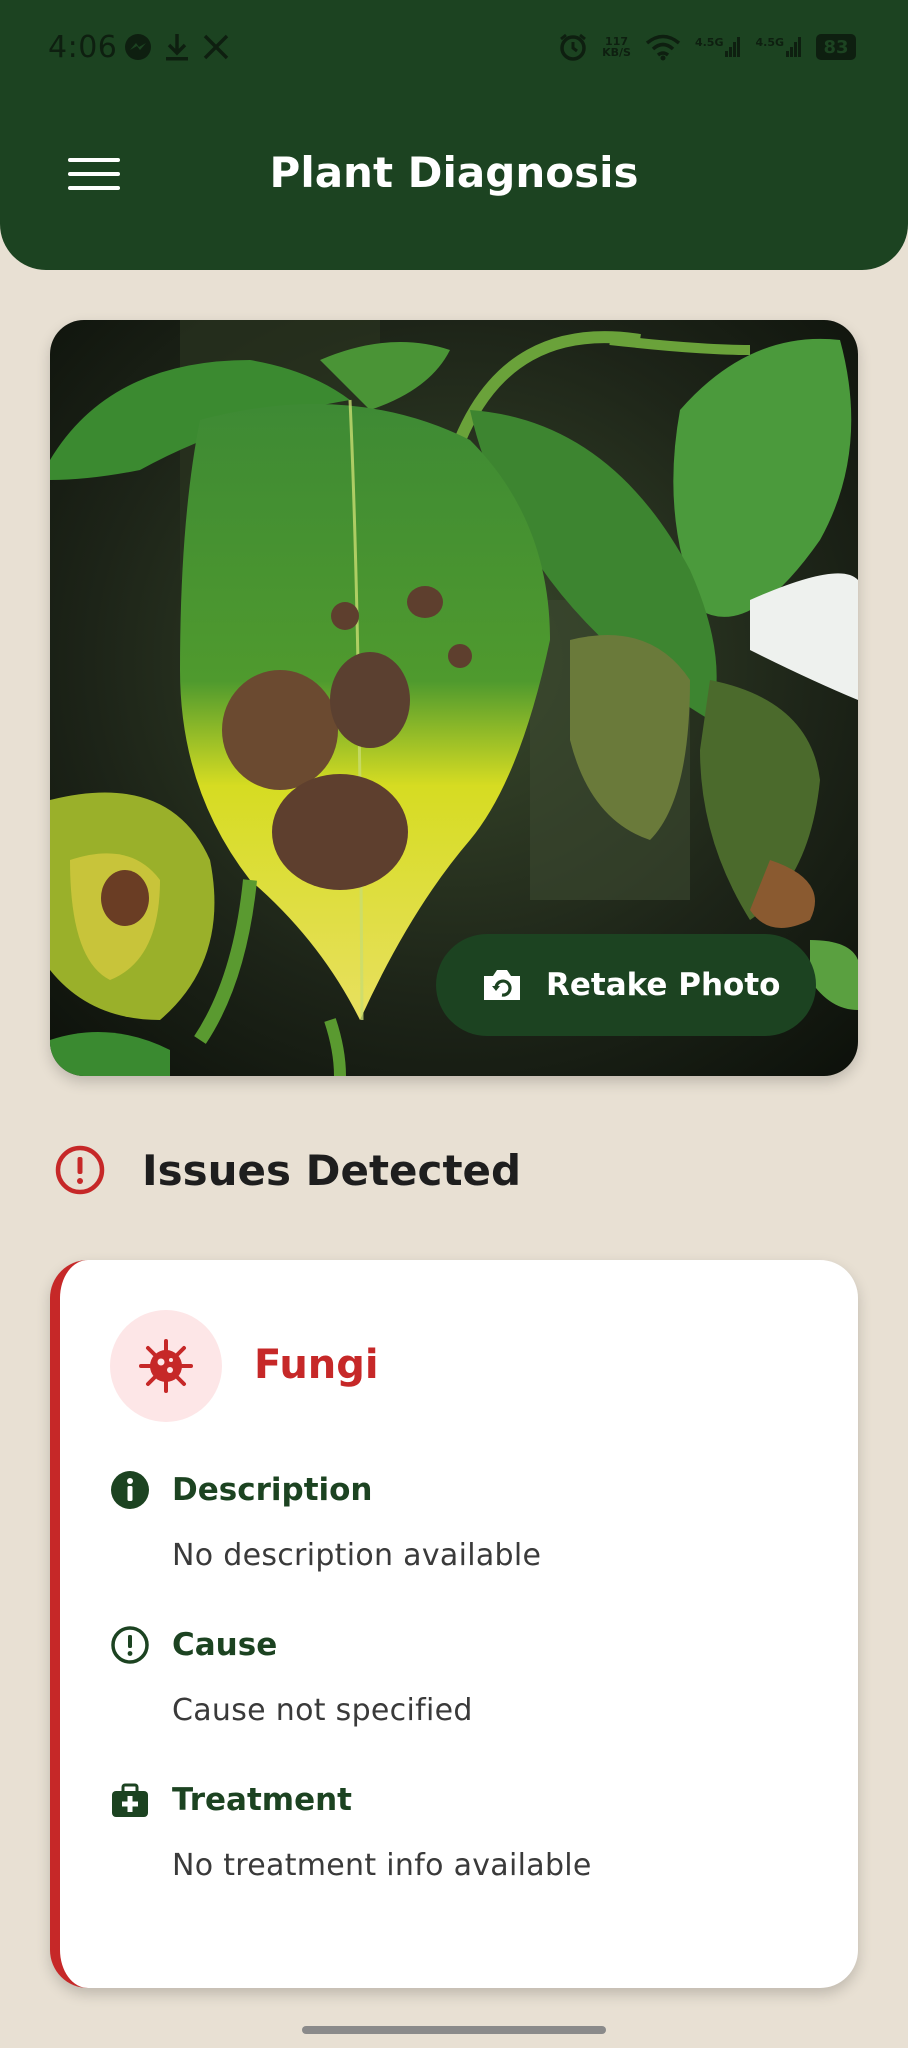 The image size is (908, 2048). What do you see at coordinates (138, 47) in the screenshot?
I see `messenger-icon` at bounding box center [138, 47].